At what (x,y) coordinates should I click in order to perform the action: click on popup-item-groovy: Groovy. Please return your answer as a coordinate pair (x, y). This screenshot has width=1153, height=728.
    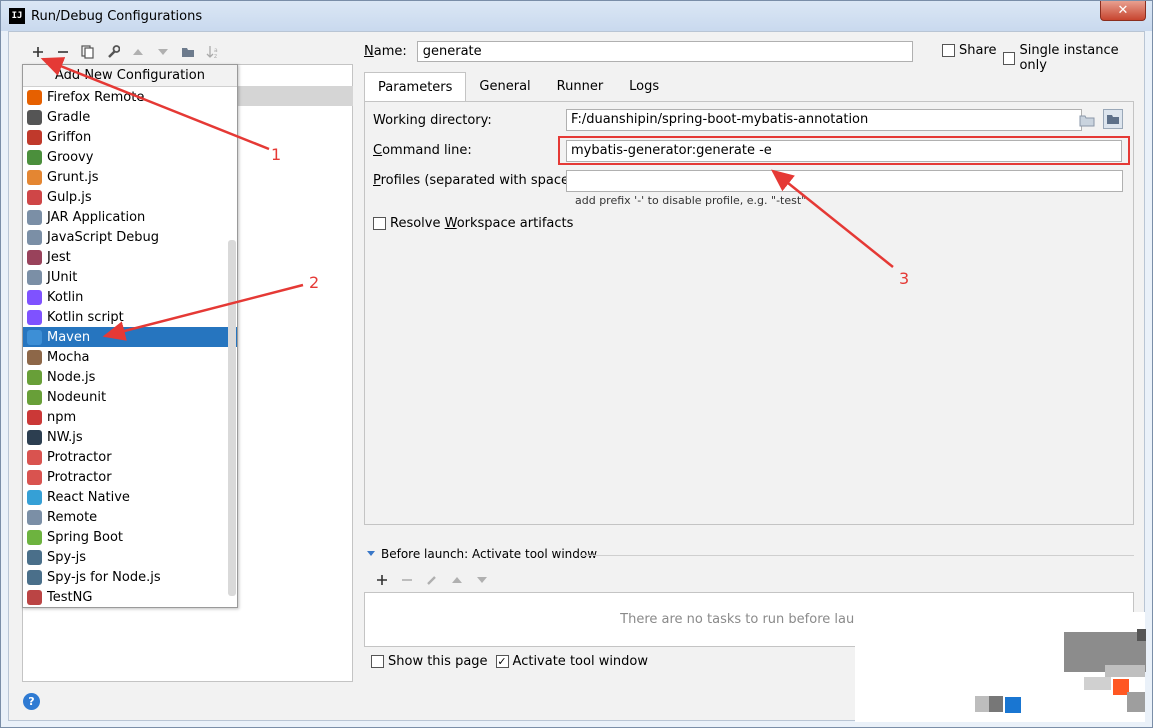
    Looking at the image, I should click on (130, 157).